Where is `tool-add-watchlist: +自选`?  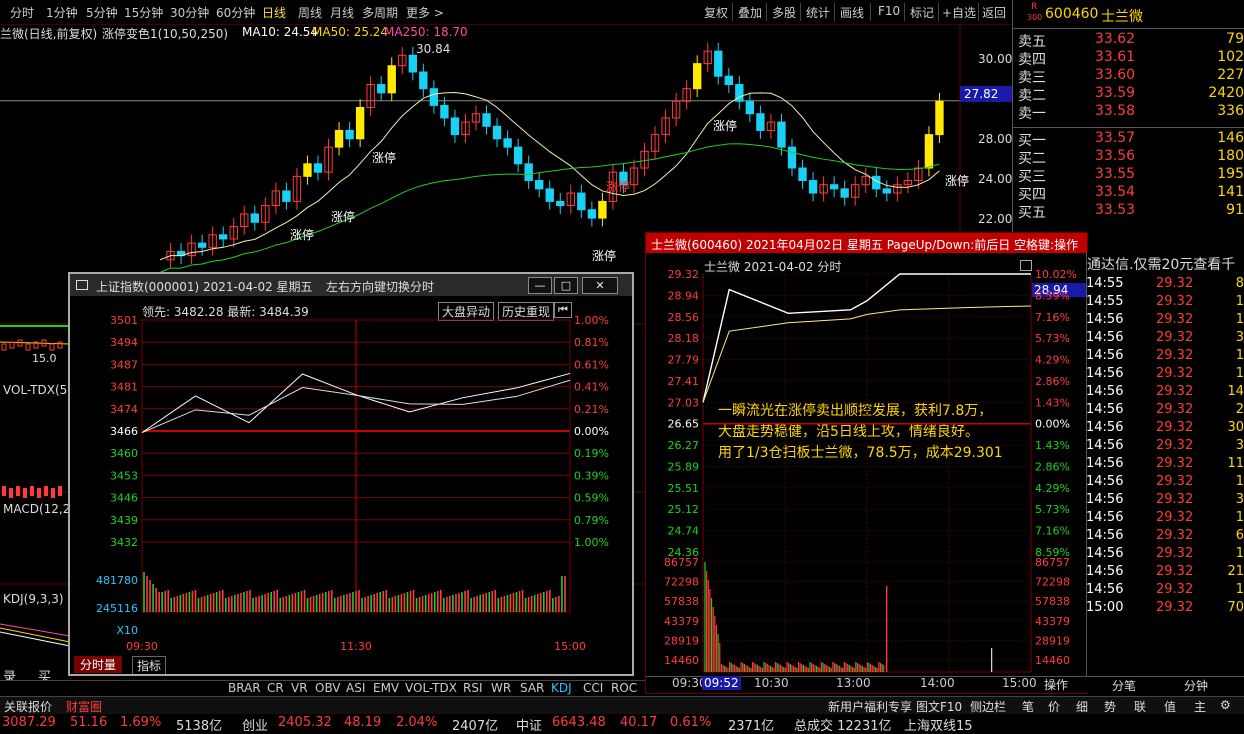 tool-add-watchlist: +自选 is located at coordinates (959, 12).